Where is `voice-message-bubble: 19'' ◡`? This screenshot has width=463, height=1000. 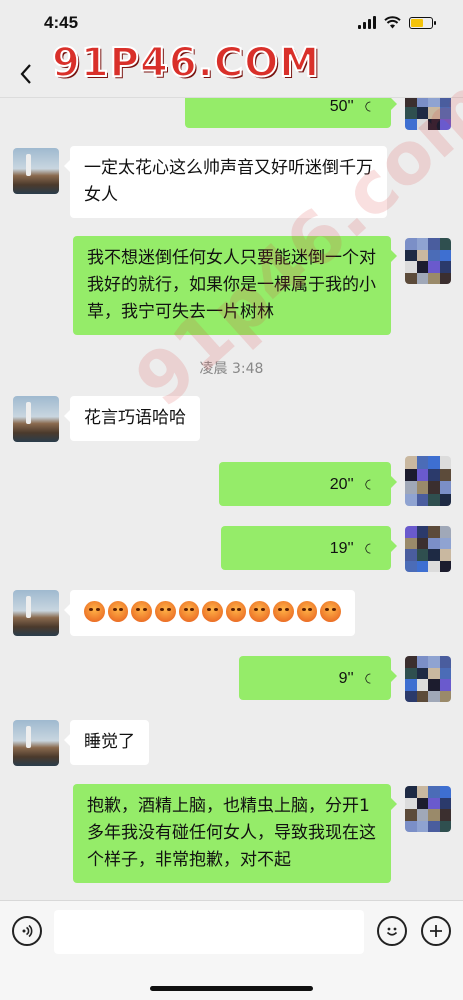 voice-message-bubble: 19'' ◡ is located at coordinates (309, 548).